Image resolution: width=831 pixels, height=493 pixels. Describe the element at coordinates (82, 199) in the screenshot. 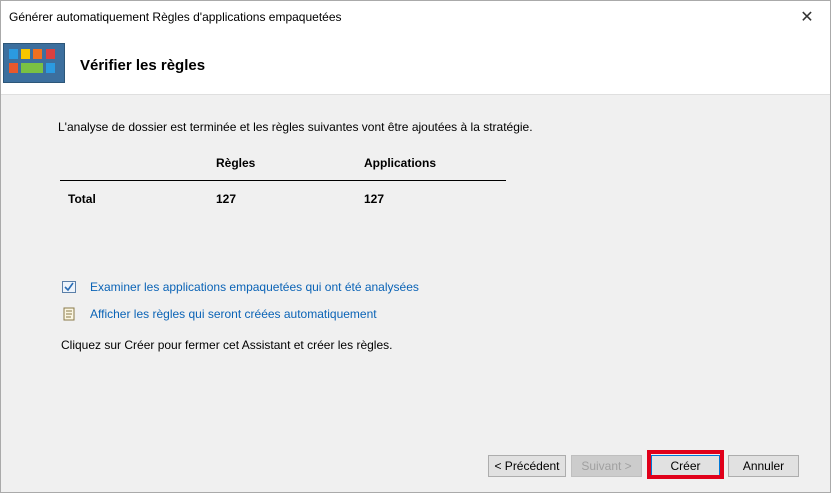

I see `row-label-total: Total` at that location.